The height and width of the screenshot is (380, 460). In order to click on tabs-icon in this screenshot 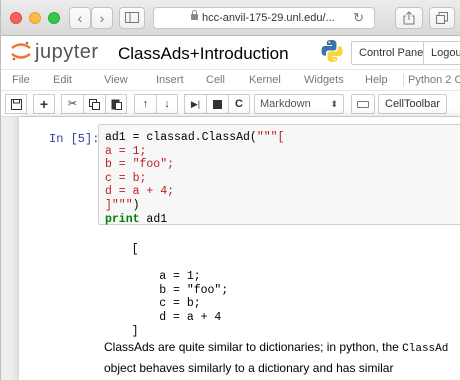, I will do `click(442, 18)`.